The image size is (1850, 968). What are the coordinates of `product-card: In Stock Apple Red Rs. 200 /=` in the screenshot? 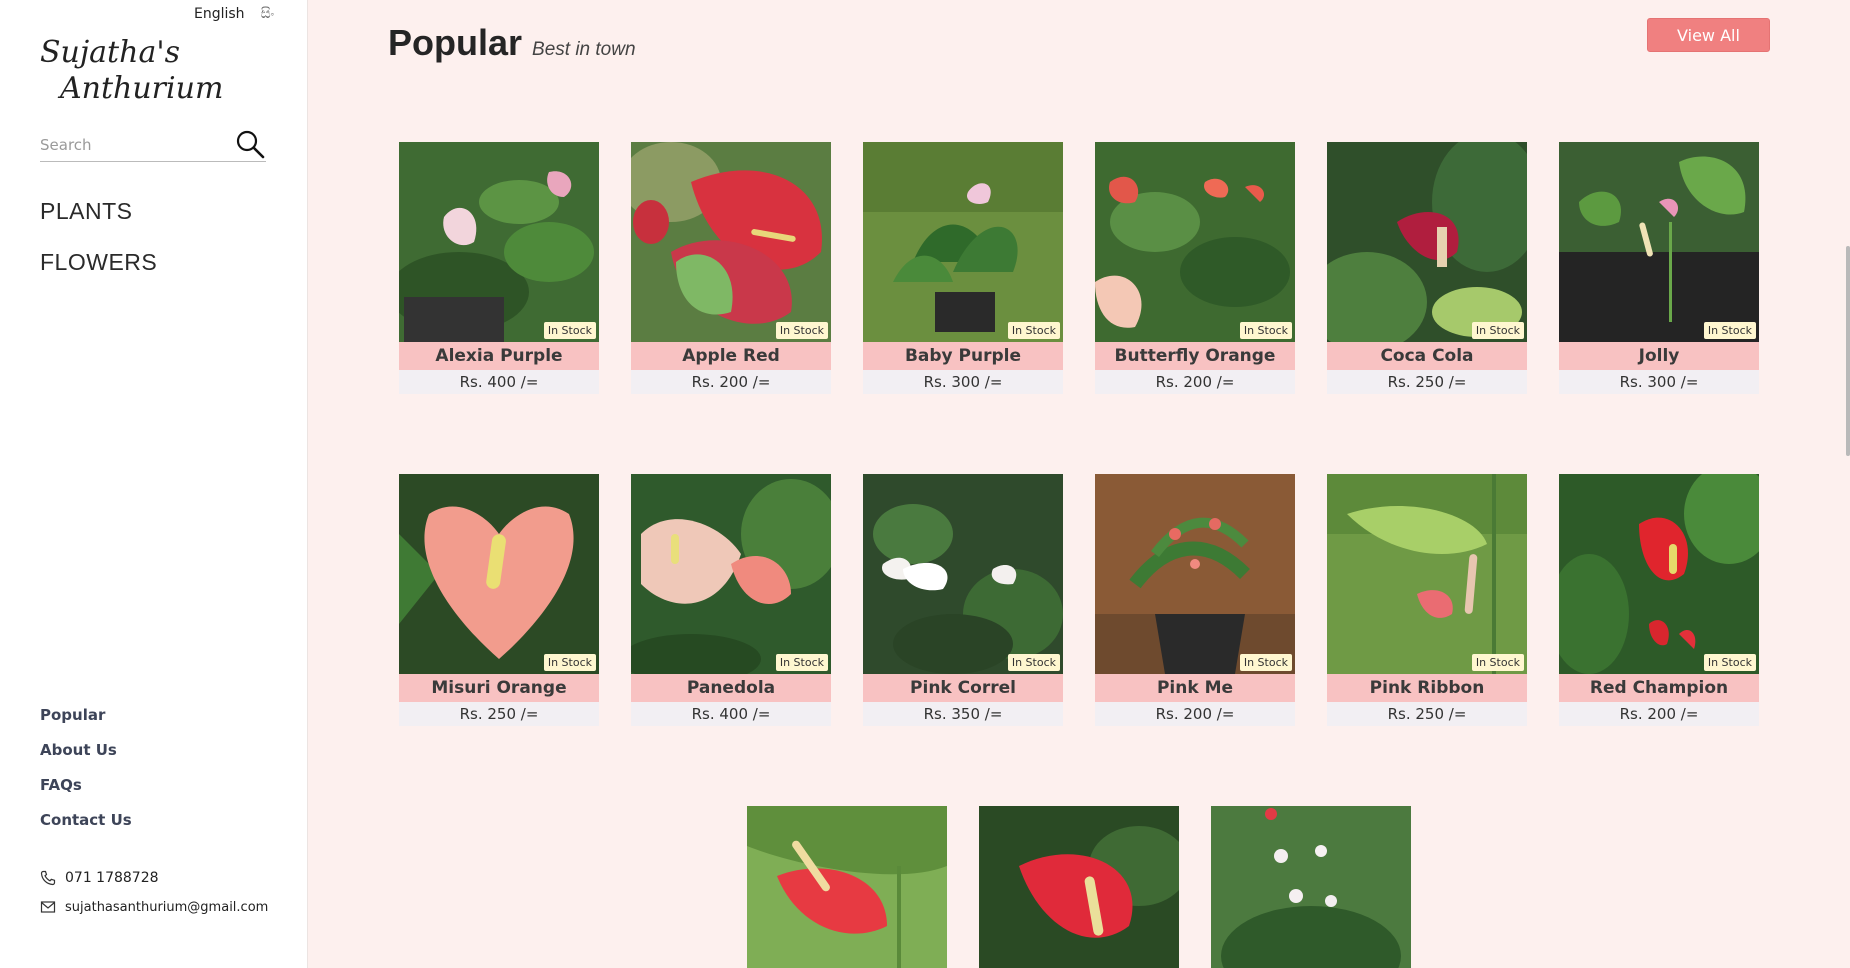 It's located at (731, 268).